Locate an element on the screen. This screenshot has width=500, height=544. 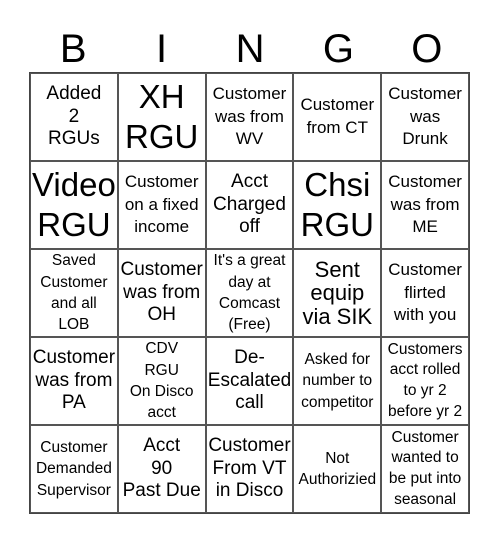
bingo-cell: Customer was from WV is located at coordinates (249, 117).